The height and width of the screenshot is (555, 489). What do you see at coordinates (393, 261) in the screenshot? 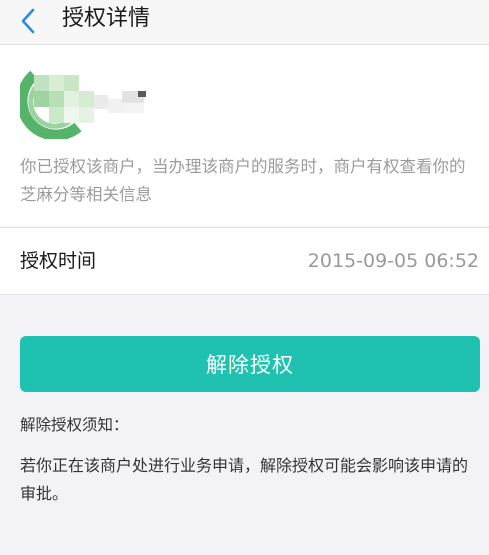
I see `authorization-time-value: 2015-09-05 06:52` at bounding box center [393, 261].